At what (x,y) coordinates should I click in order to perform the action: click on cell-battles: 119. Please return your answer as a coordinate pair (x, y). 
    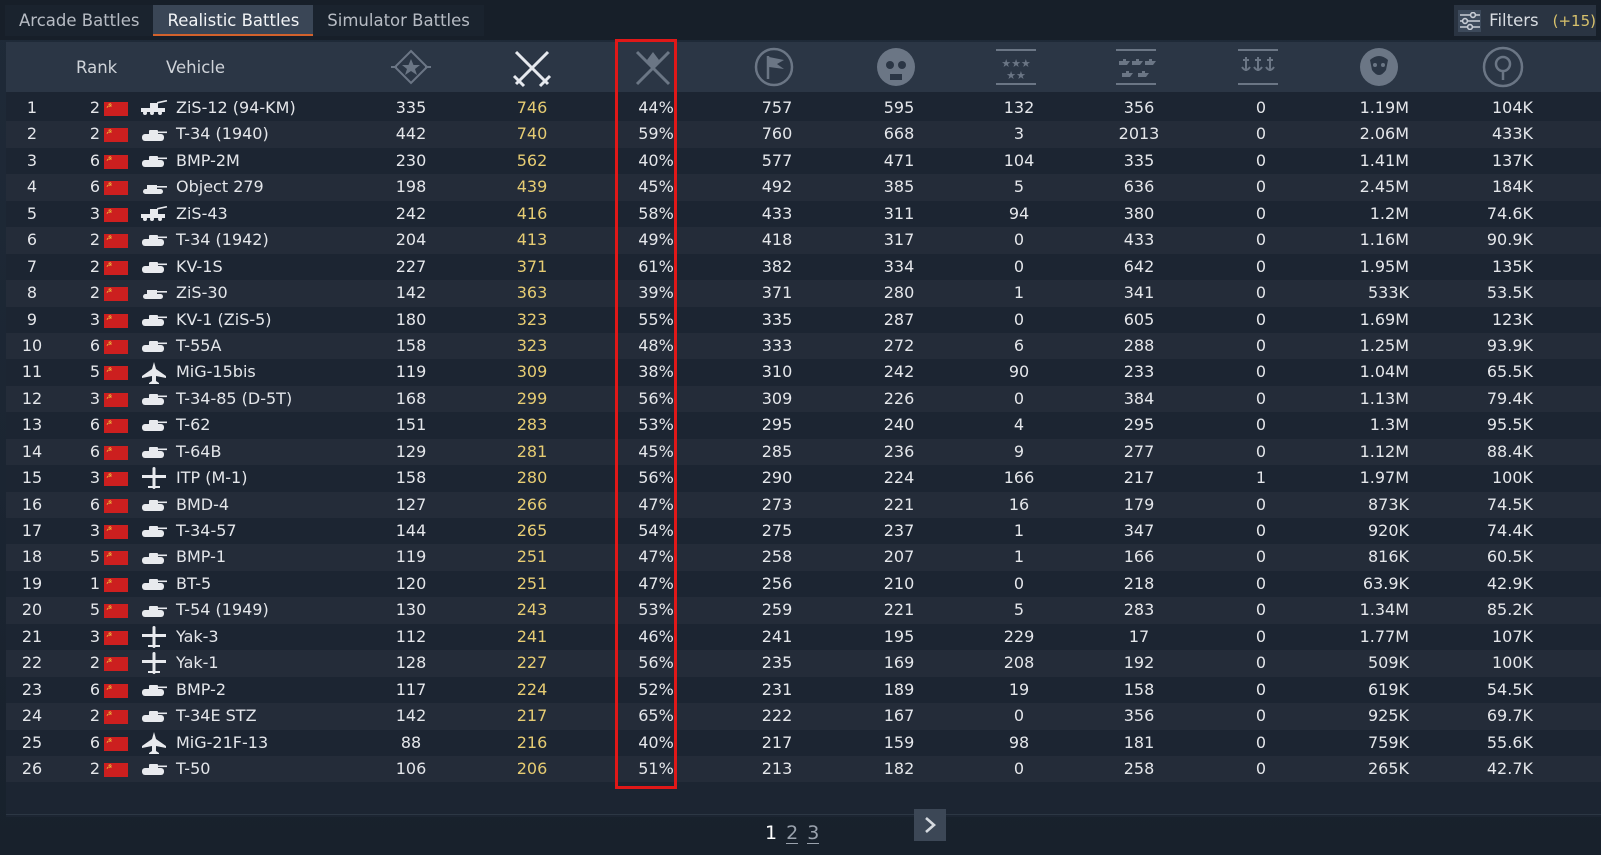
    Looking at the image, I should click on (411, 372).